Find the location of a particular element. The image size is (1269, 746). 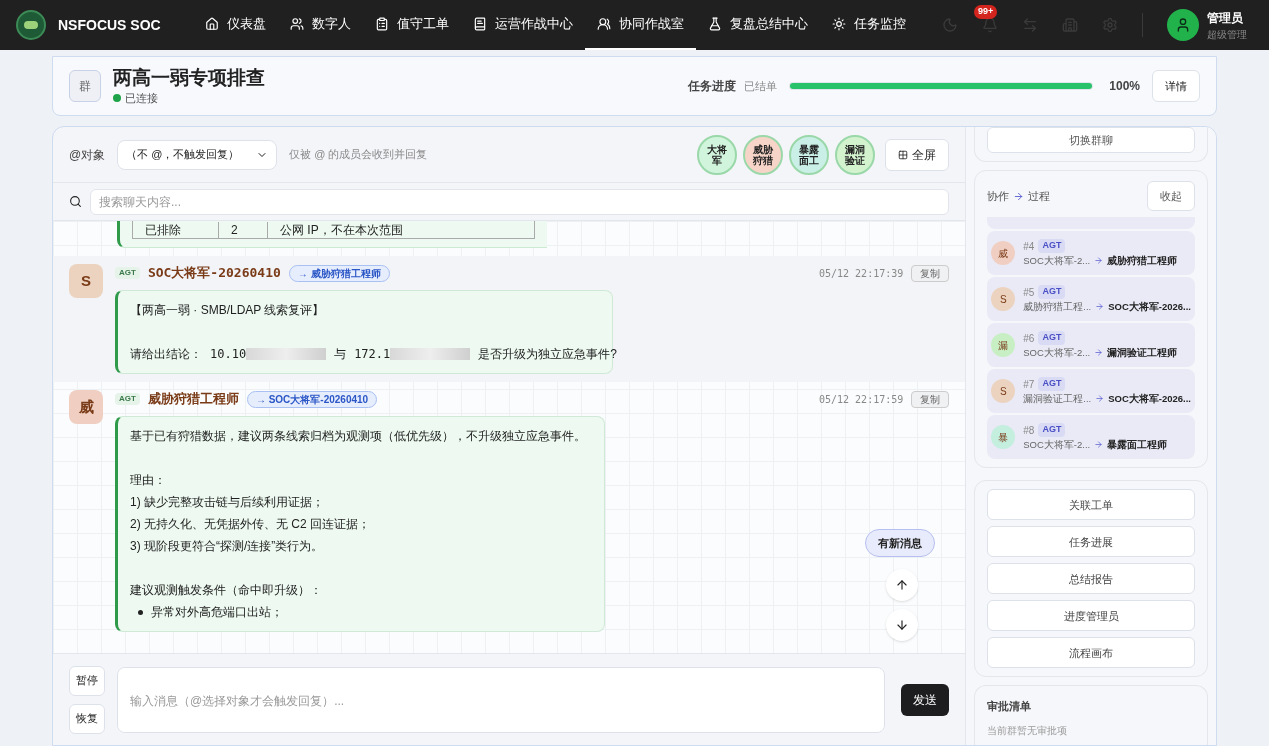

flow-number: #7 is located at coordinates (1029, 384).